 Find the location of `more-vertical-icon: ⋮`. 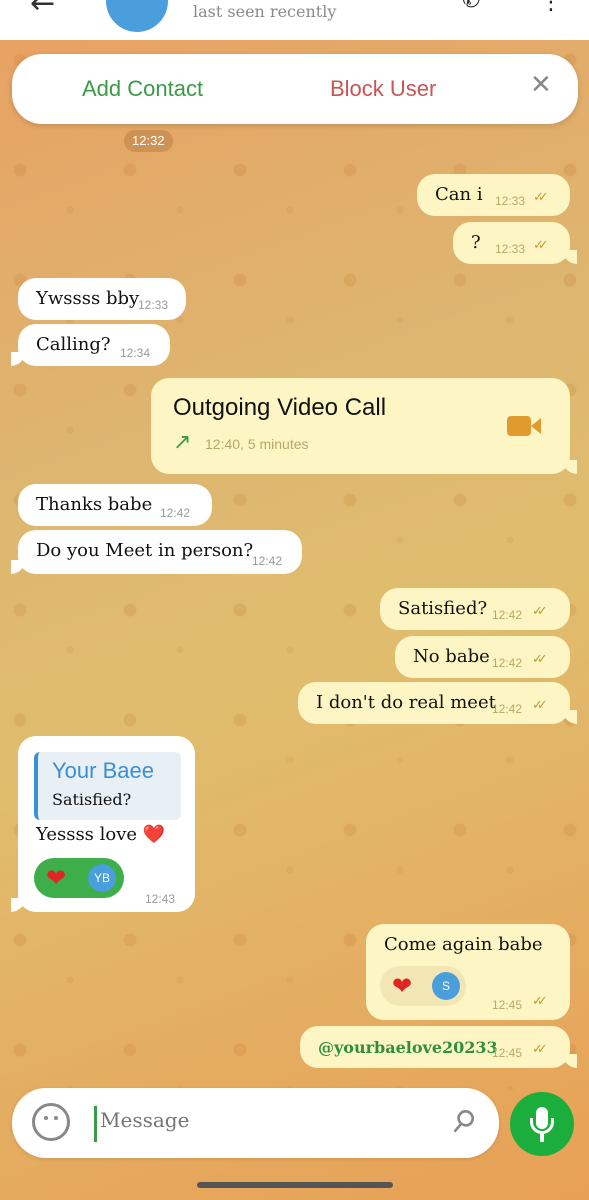

more-vertical-icon: ⋮ is located at coordinates (551, 7).